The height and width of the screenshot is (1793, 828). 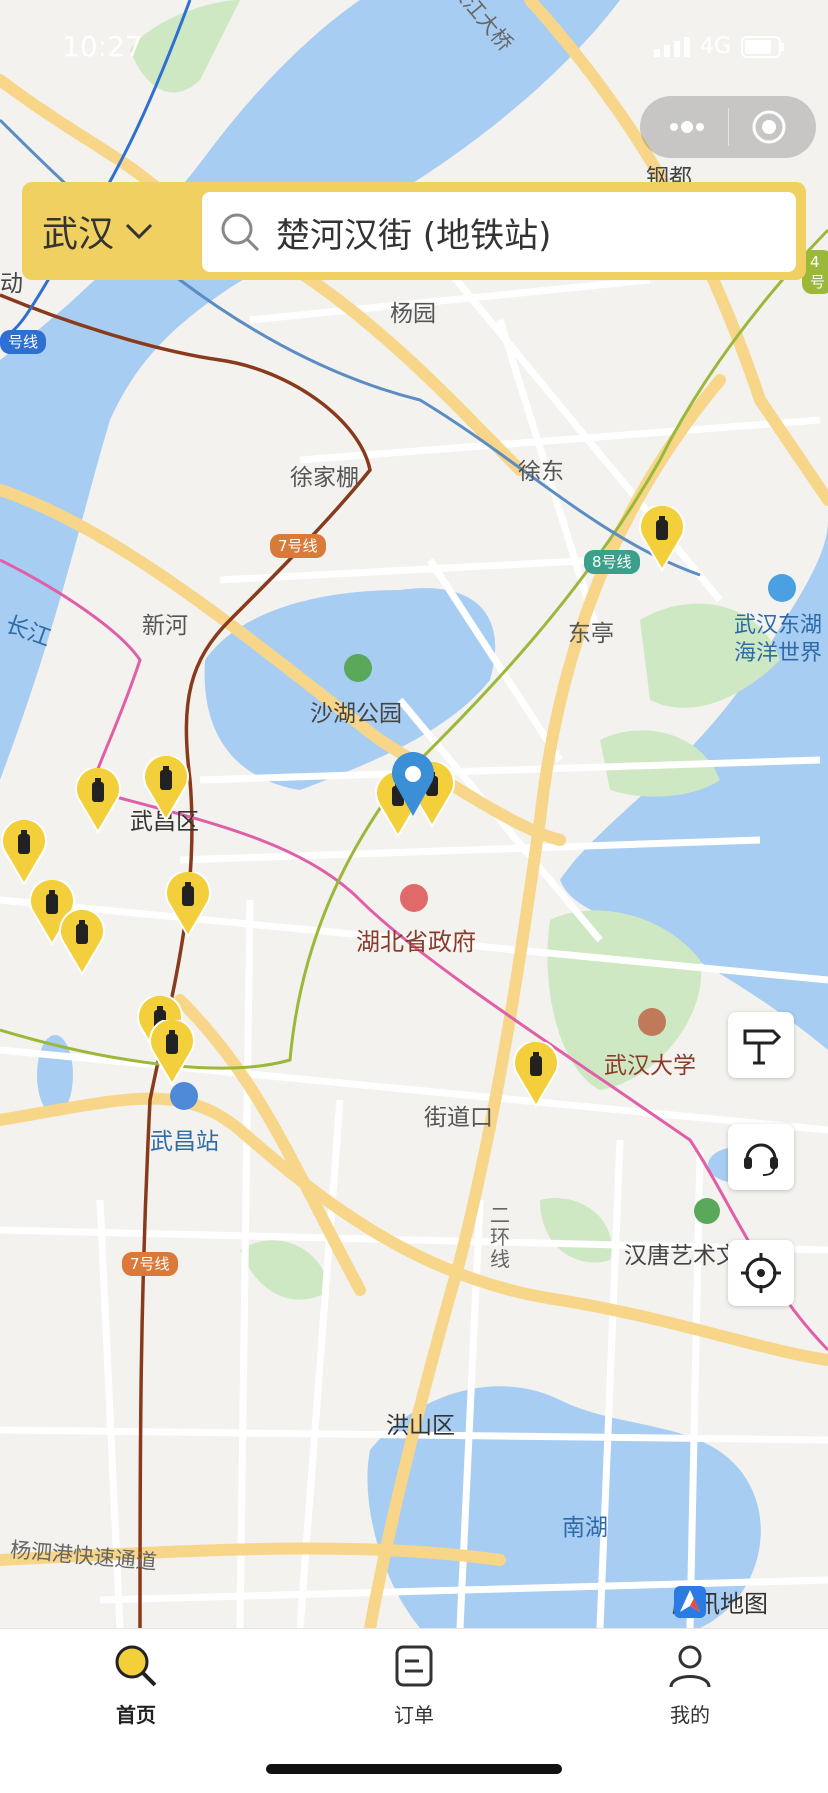 I want to click on metro-badge-line-left: 号线, so click(x=23, y=342).